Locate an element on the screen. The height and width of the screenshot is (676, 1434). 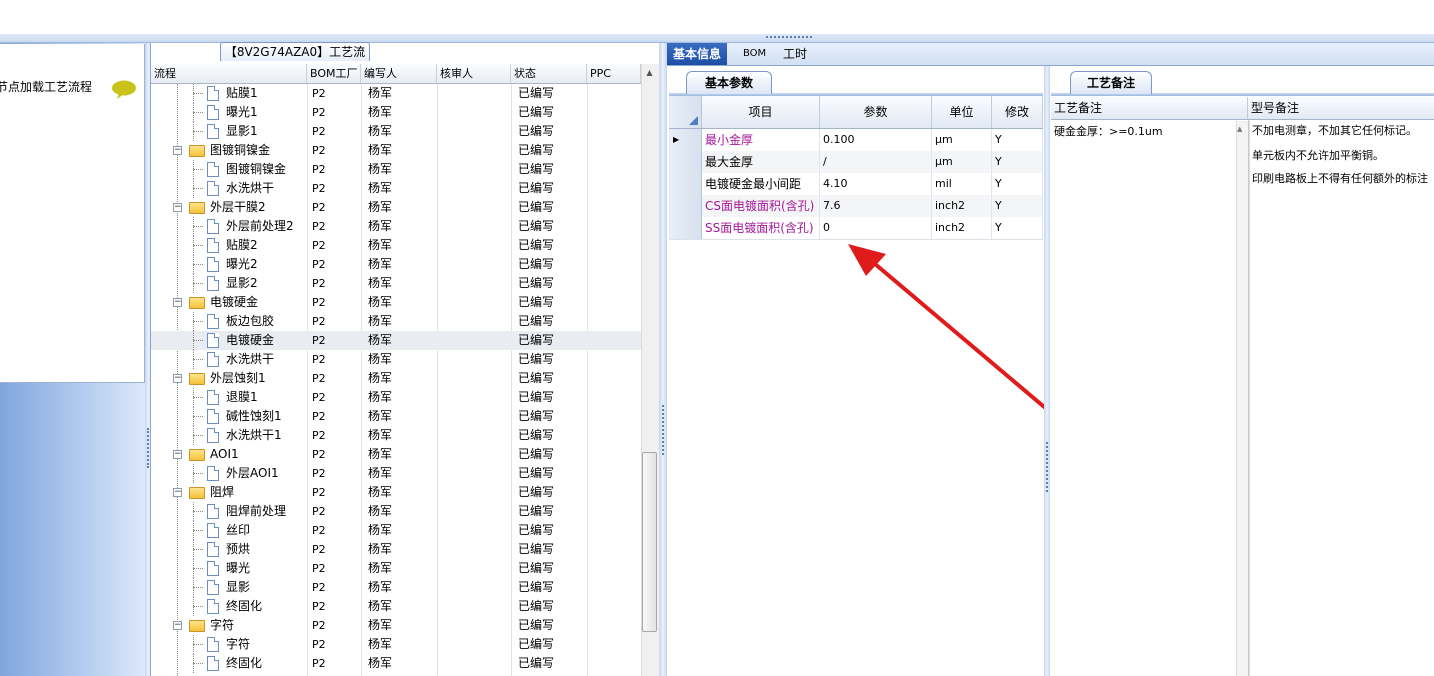
col-header-status: 状态 is located at coordinates (549, 73).